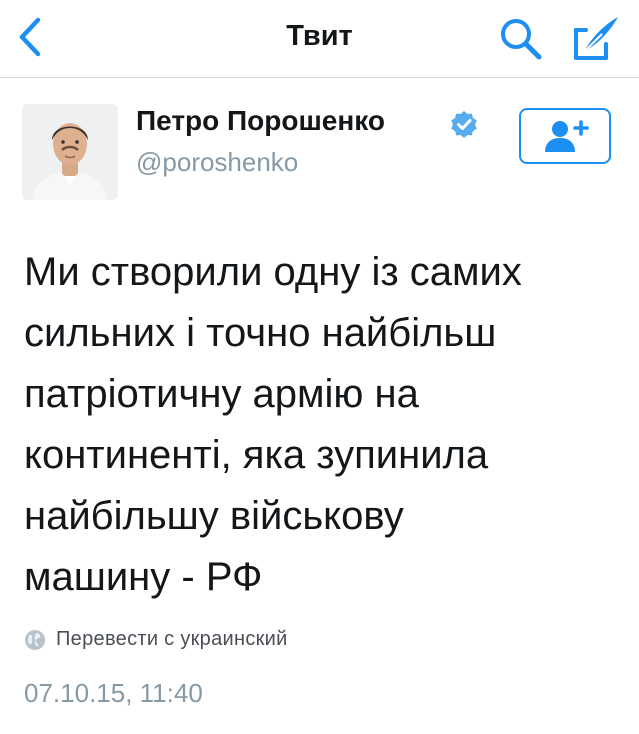 Image resolution: width=639 pixels, height=734 pixels. I want to click on tweet-timestamp: 07.10.15, 11:40, so click(113, 693).